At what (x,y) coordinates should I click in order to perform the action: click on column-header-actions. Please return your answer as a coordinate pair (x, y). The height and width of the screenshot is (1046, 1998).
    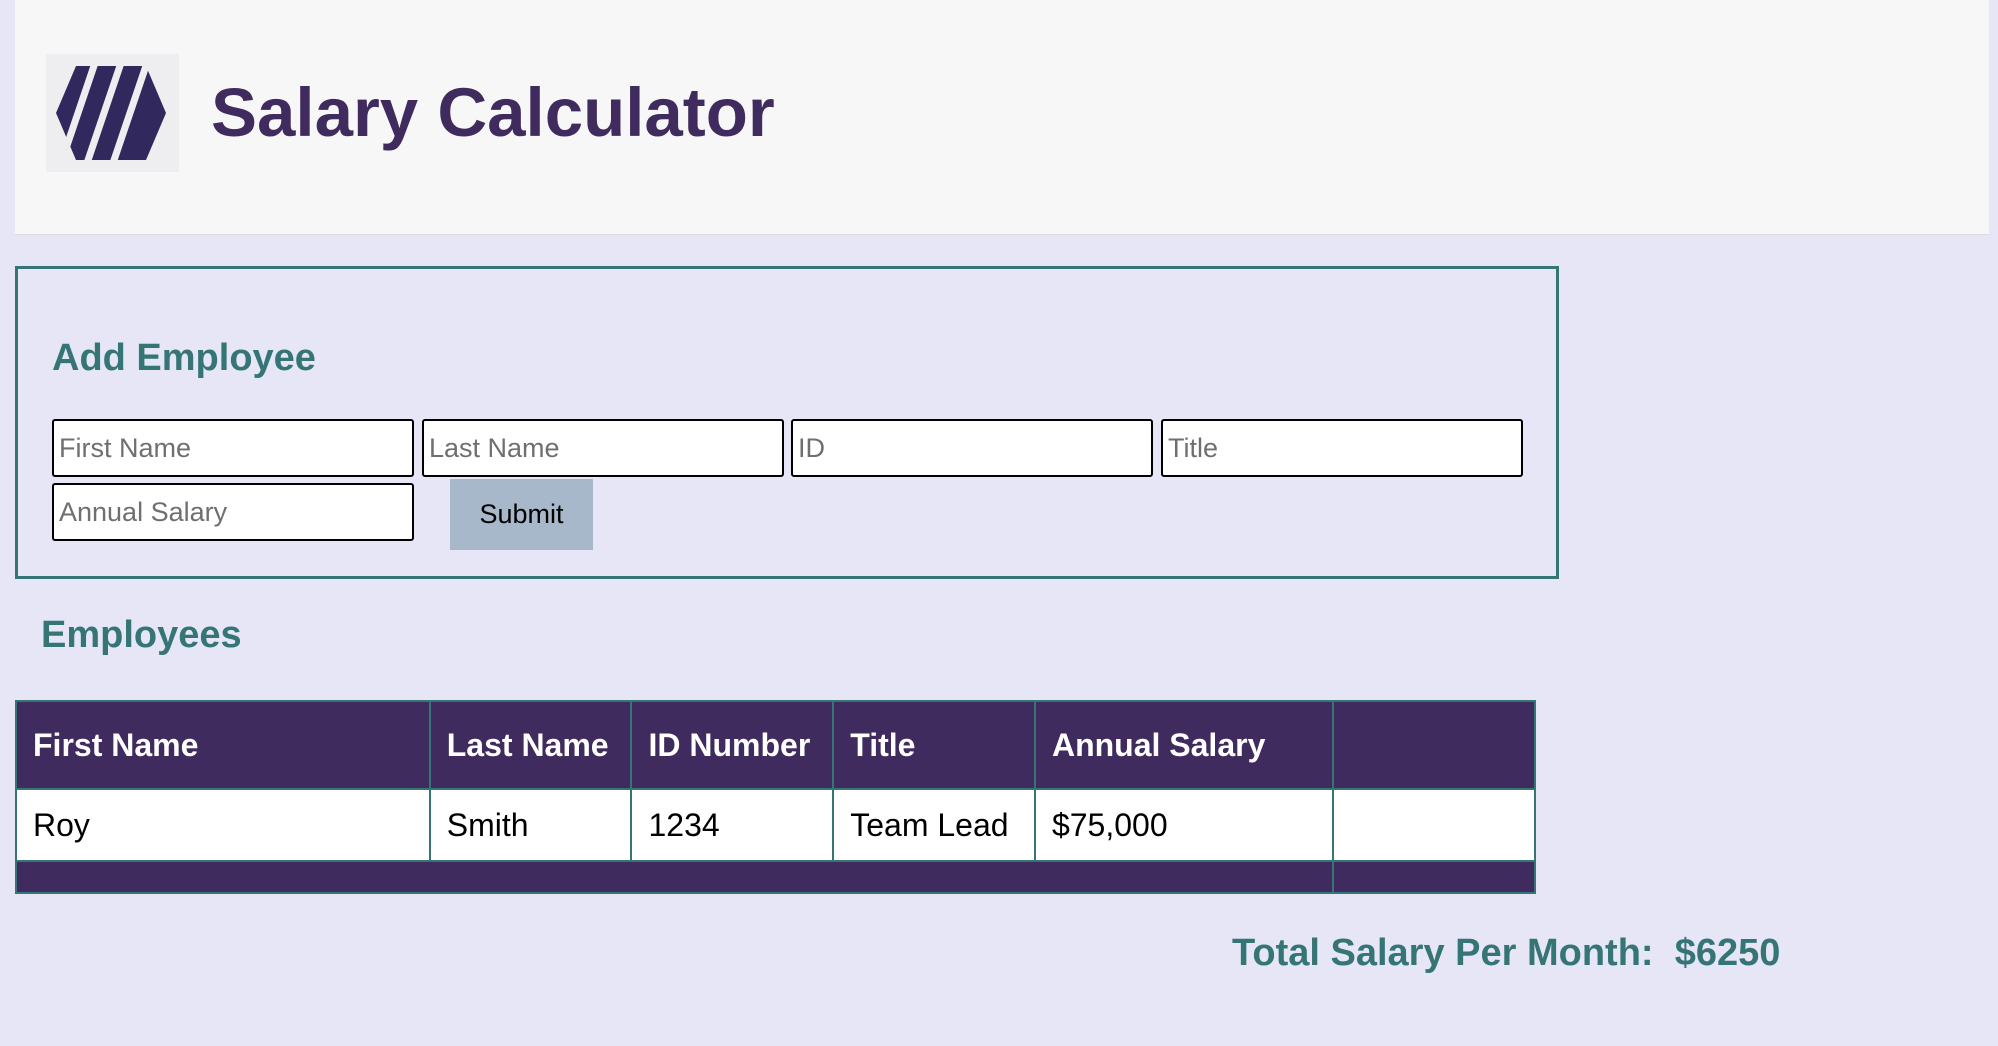
    Looking at the image, I should click on (1434, 745).